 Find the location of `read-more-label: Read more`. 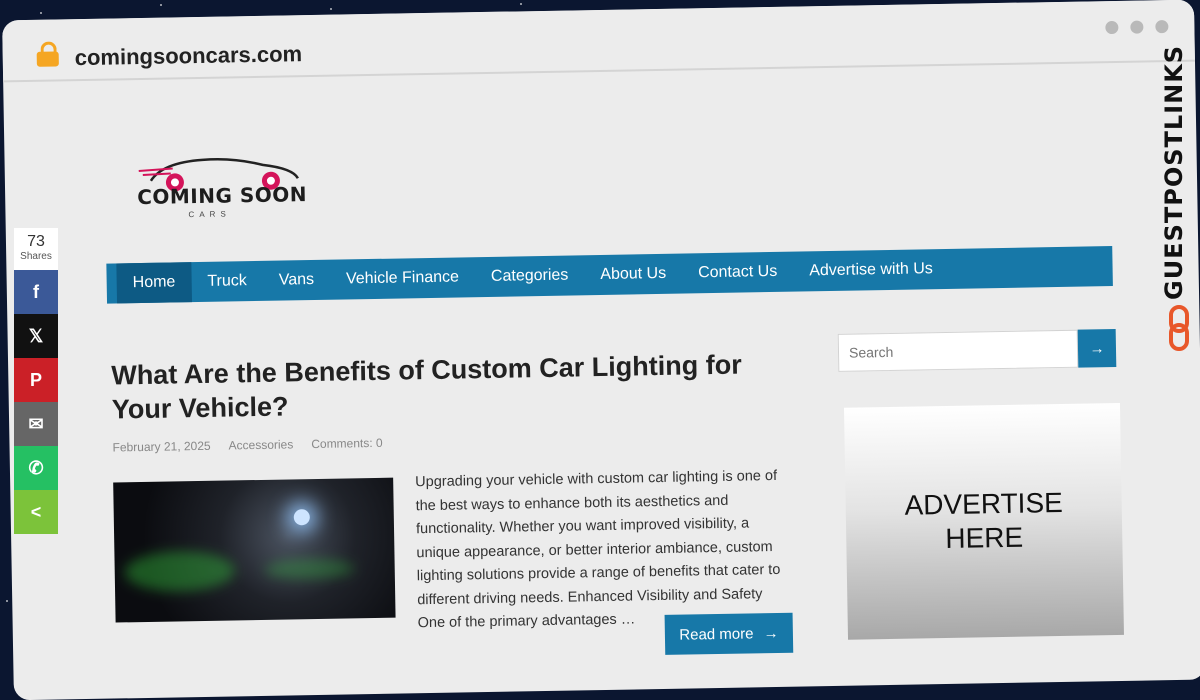

read-more-label: Read more is located at coordinates (716, 634).